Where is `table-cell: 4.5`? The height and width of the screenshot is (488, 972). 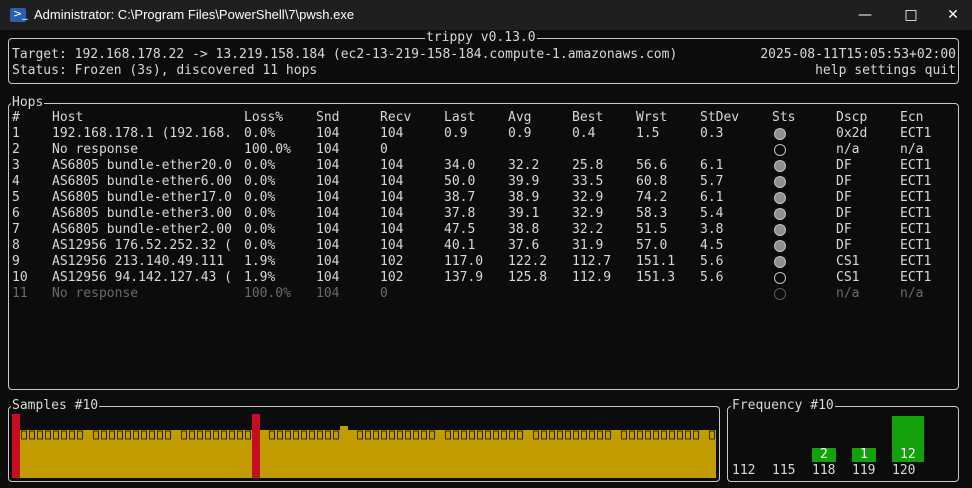 table-cell: 4.5 is located at coordinates (712, 245).